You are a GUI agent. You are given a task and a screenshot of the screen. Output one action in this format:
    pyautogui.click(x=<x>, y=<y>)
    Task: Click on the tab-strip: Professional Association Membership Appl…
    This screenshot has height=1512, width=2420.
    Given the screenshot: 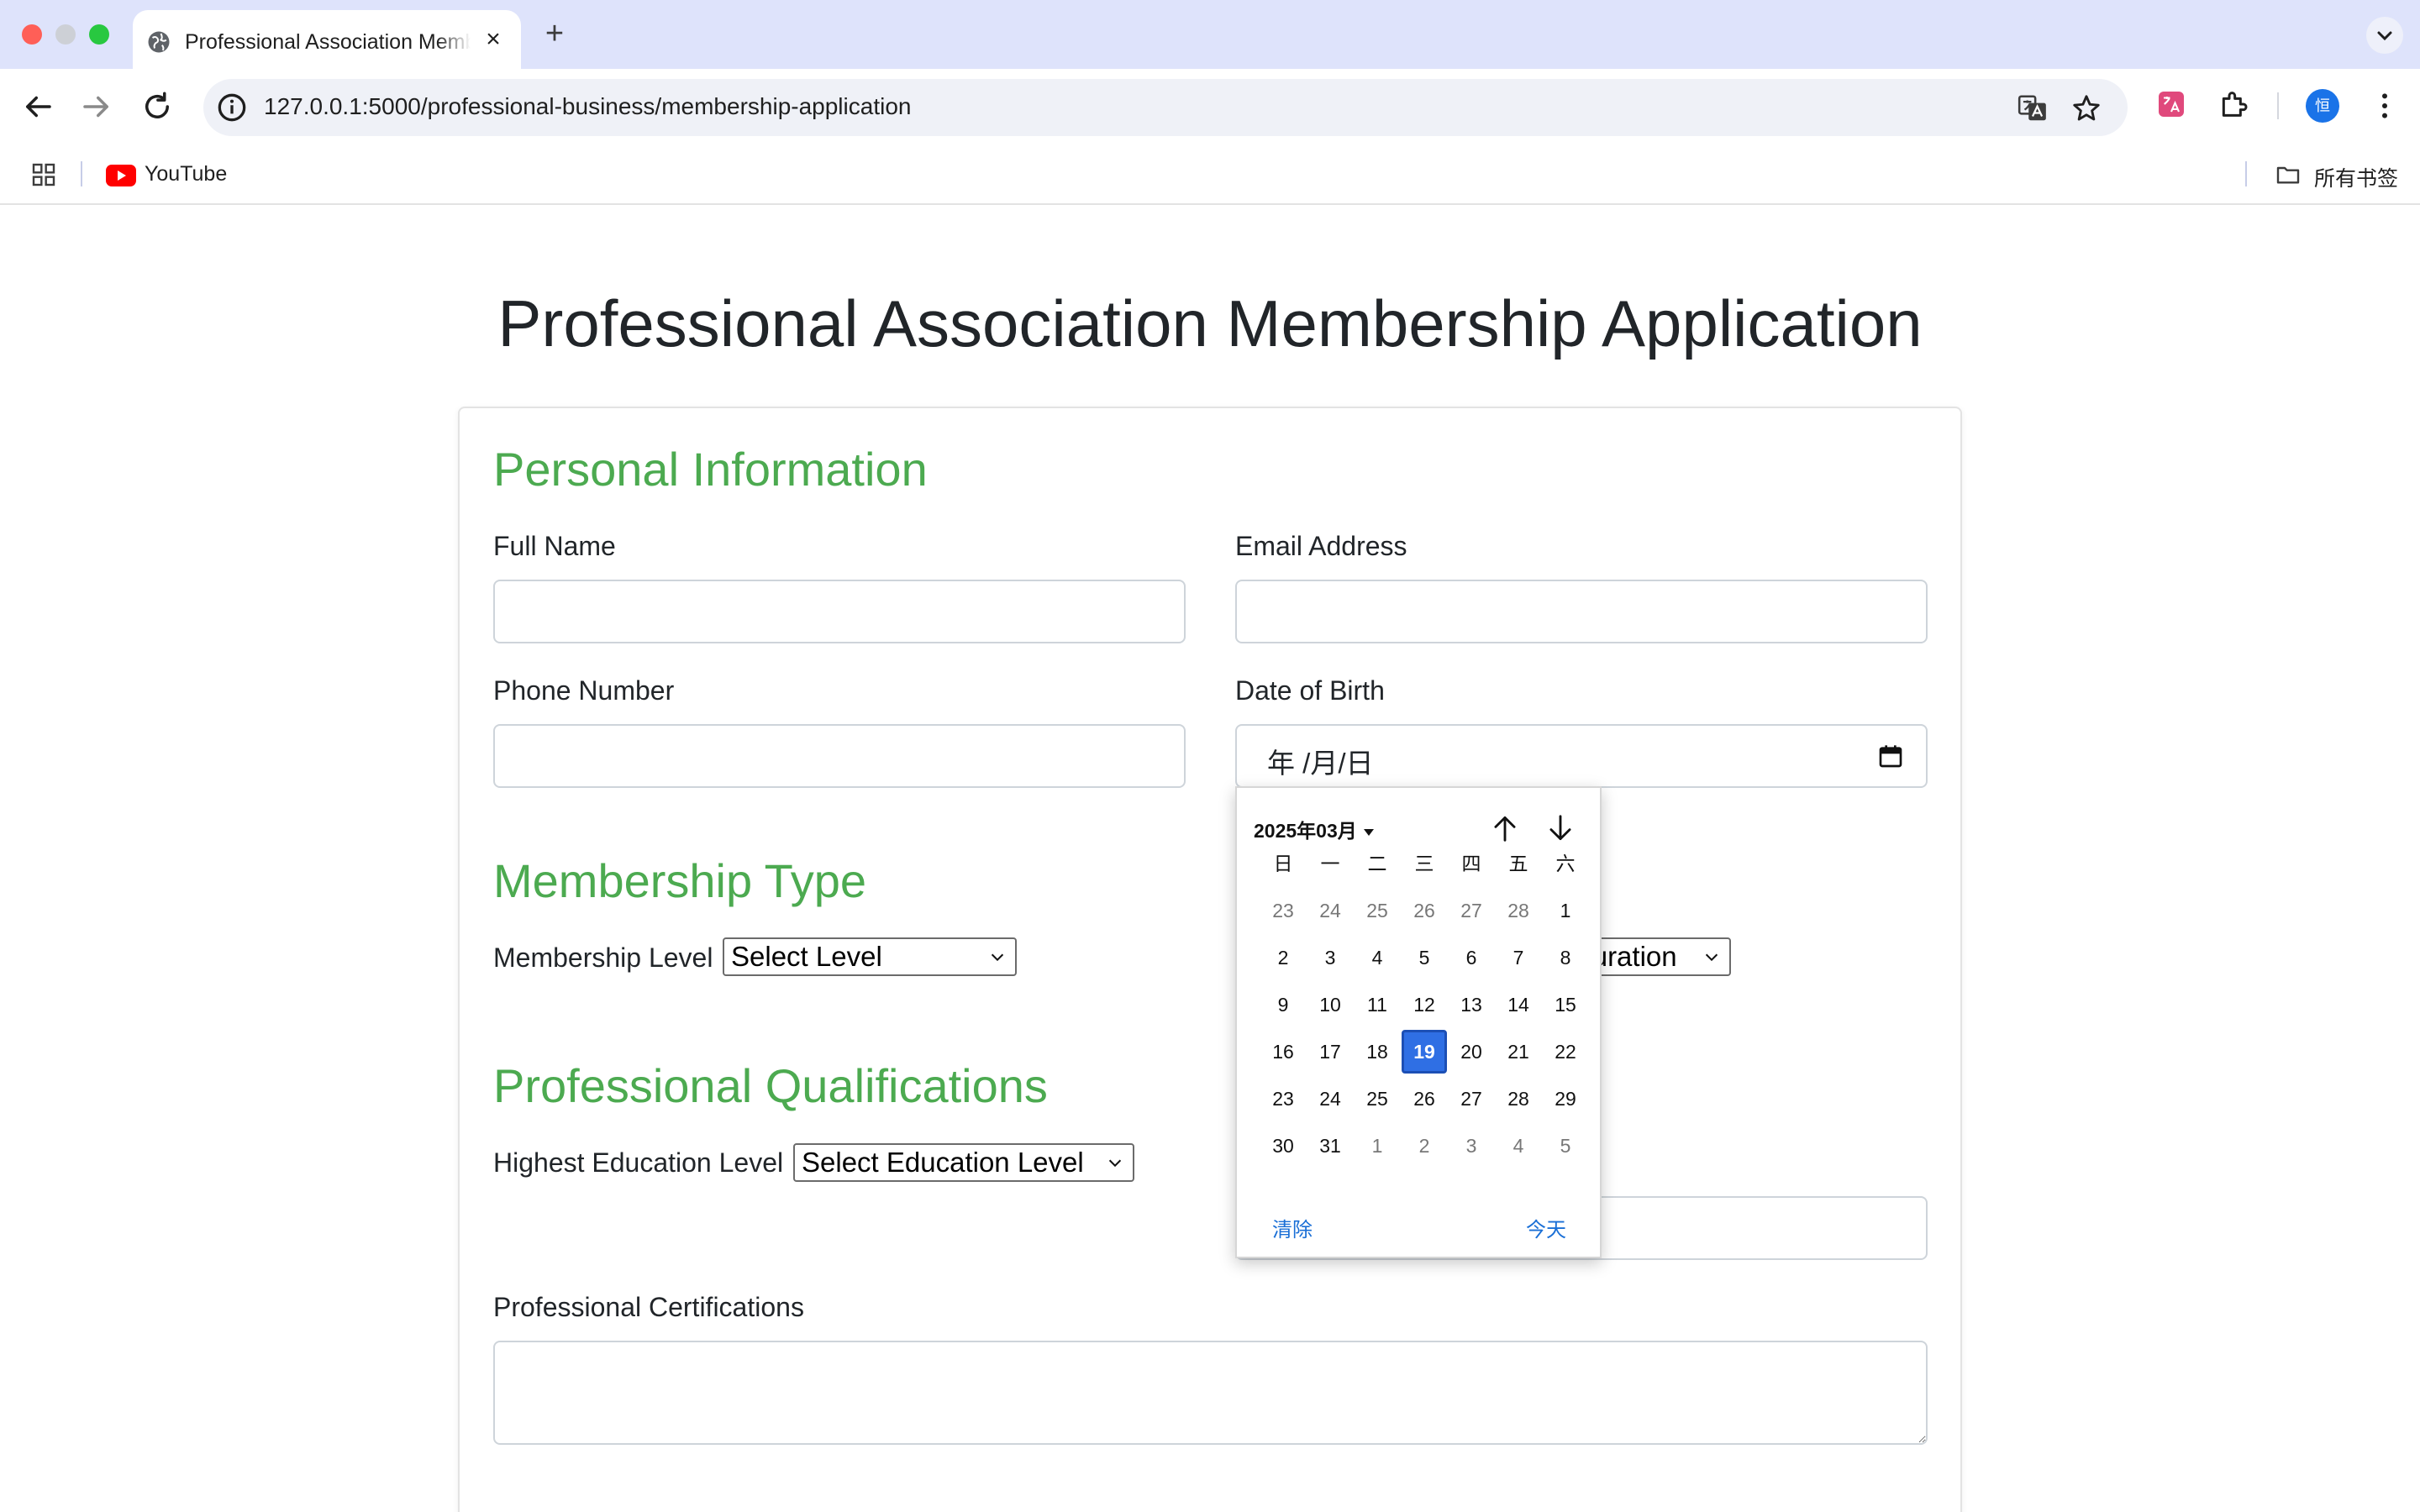 What is the action you would take?
    pyautogui.click(x=1210, y=34)
    